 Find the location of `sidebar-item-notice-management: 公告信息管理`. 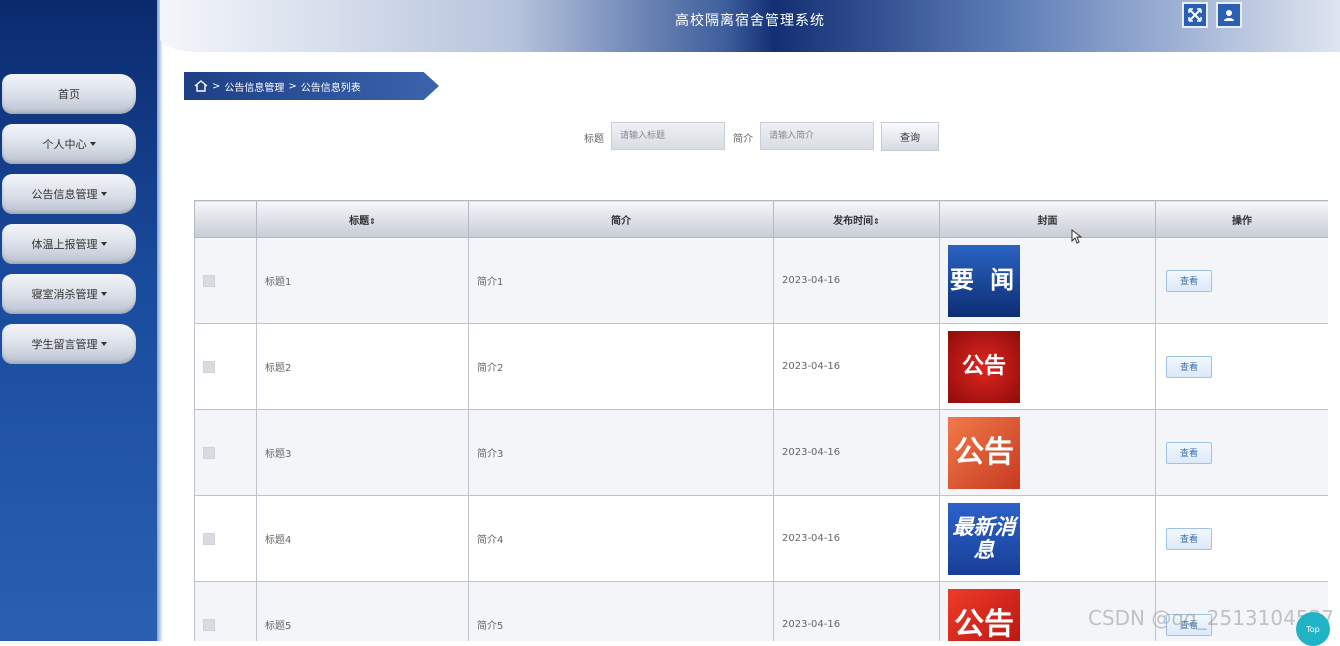

sidebar-item-notice-management: 公告信息管理 is located at coordinates (69, 194).